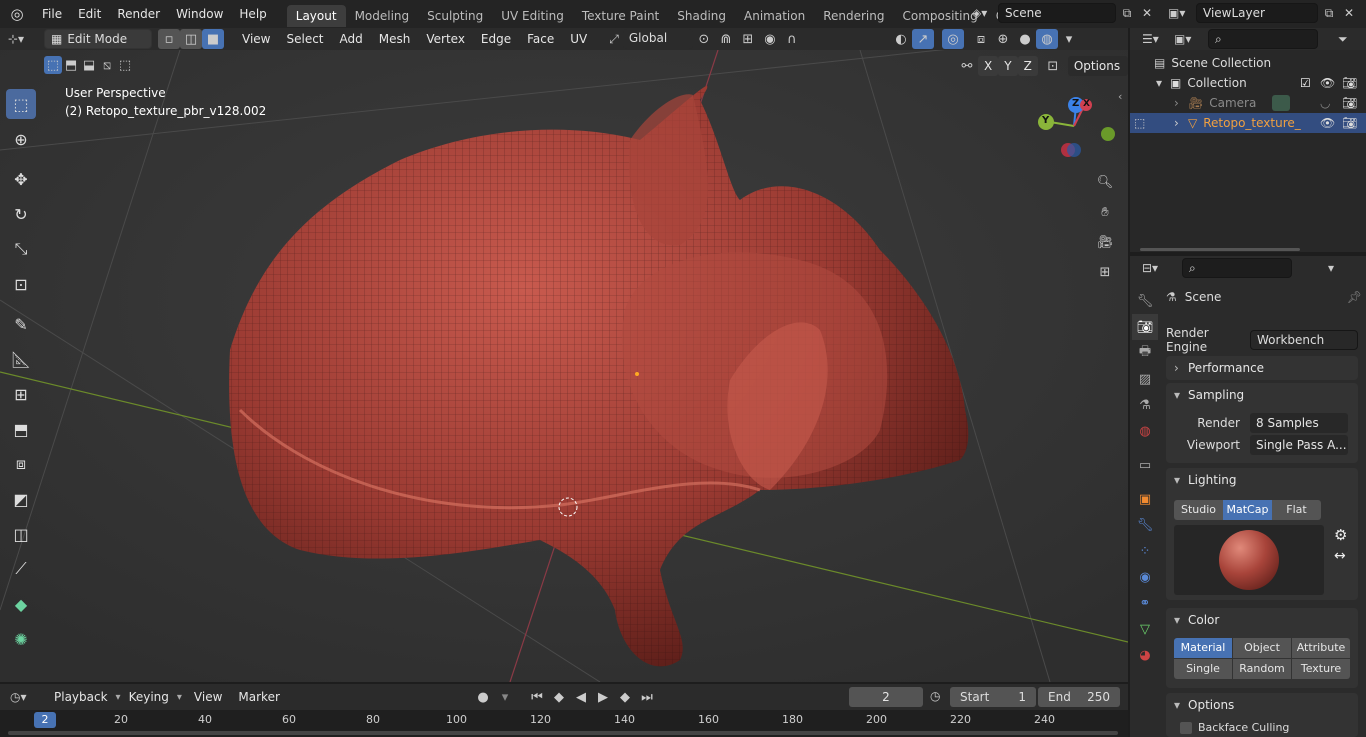 Image resolution: width=1366 pixels, height=737 pixels. Describe the element at coordinates (1327, 83) in the screenshot. I see `collection-visibility-icon: 👁︎` at that location.